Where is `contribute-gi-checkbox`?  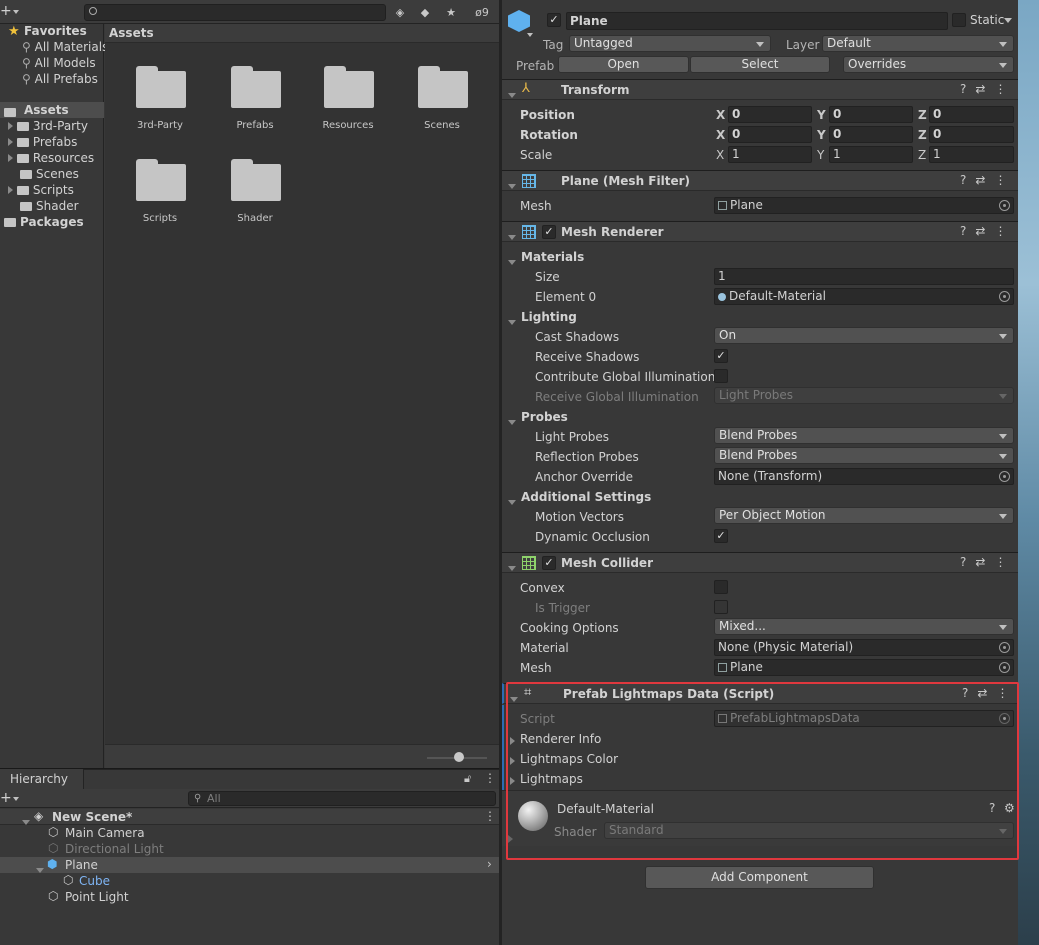 contribute-gi-checkbox is located at coordinates (721, 376).